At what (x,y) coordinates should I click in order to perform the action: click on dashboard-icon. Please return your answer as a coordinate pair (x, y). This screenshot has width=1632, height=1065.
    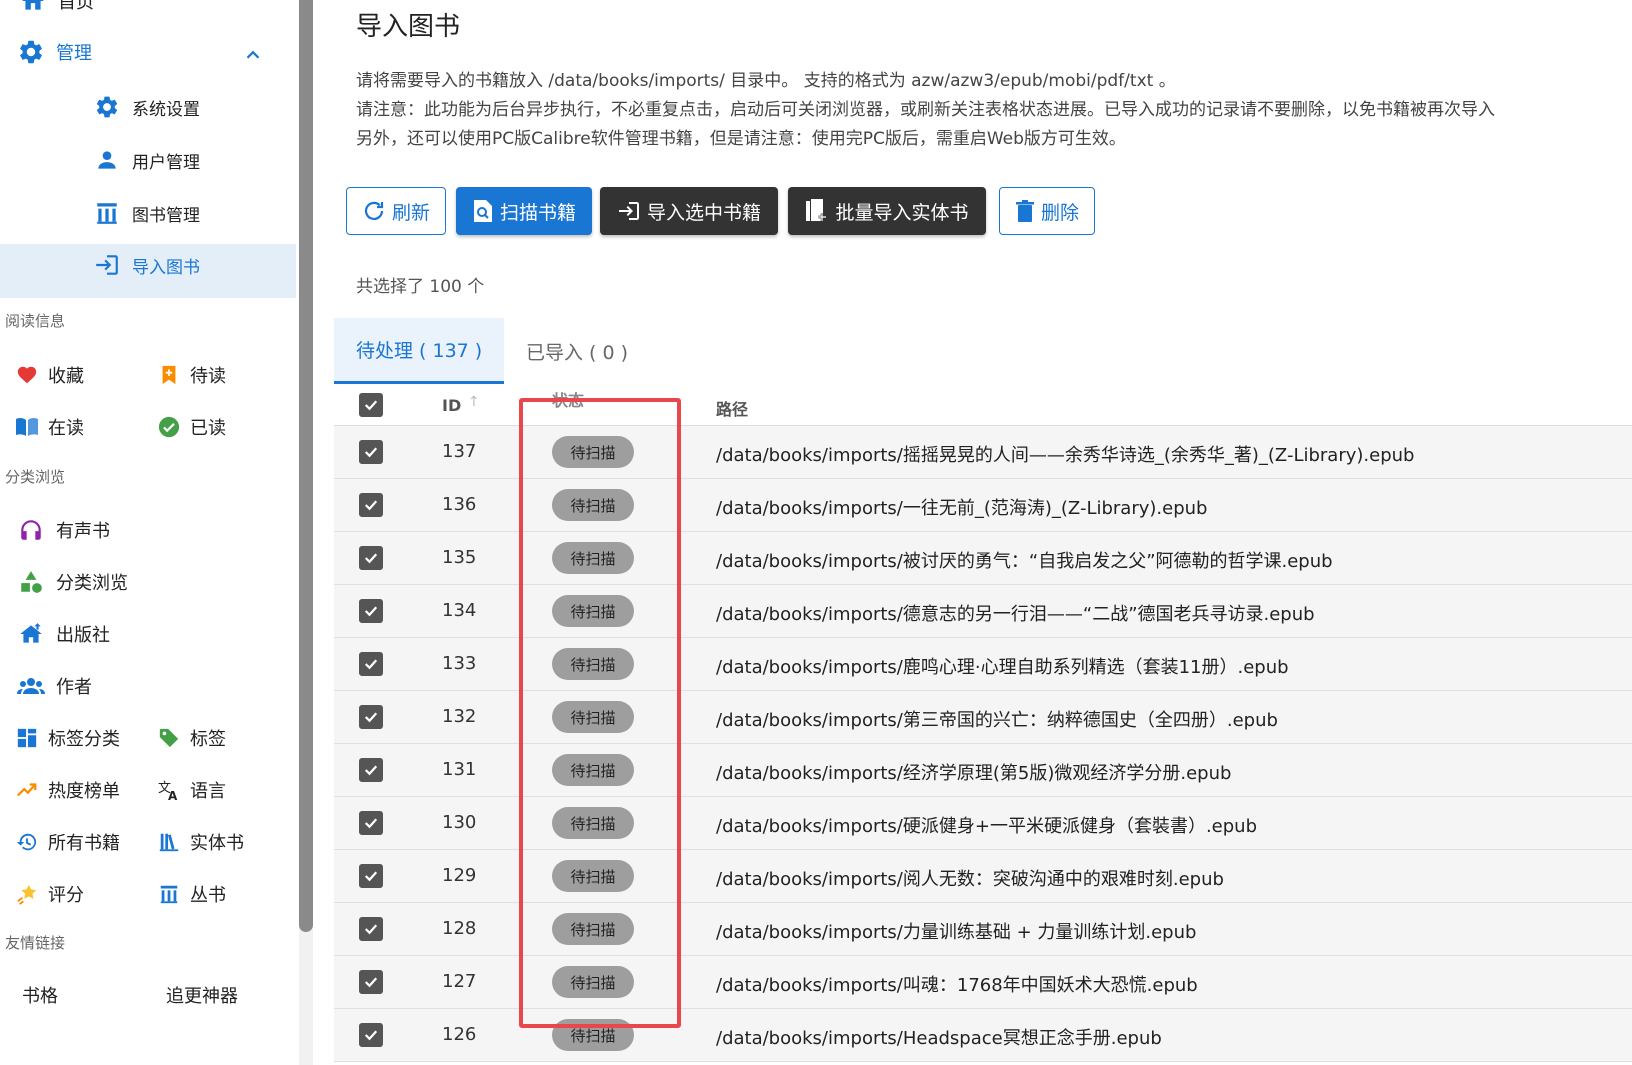
    Looking at the image, I should click on (27, 738).